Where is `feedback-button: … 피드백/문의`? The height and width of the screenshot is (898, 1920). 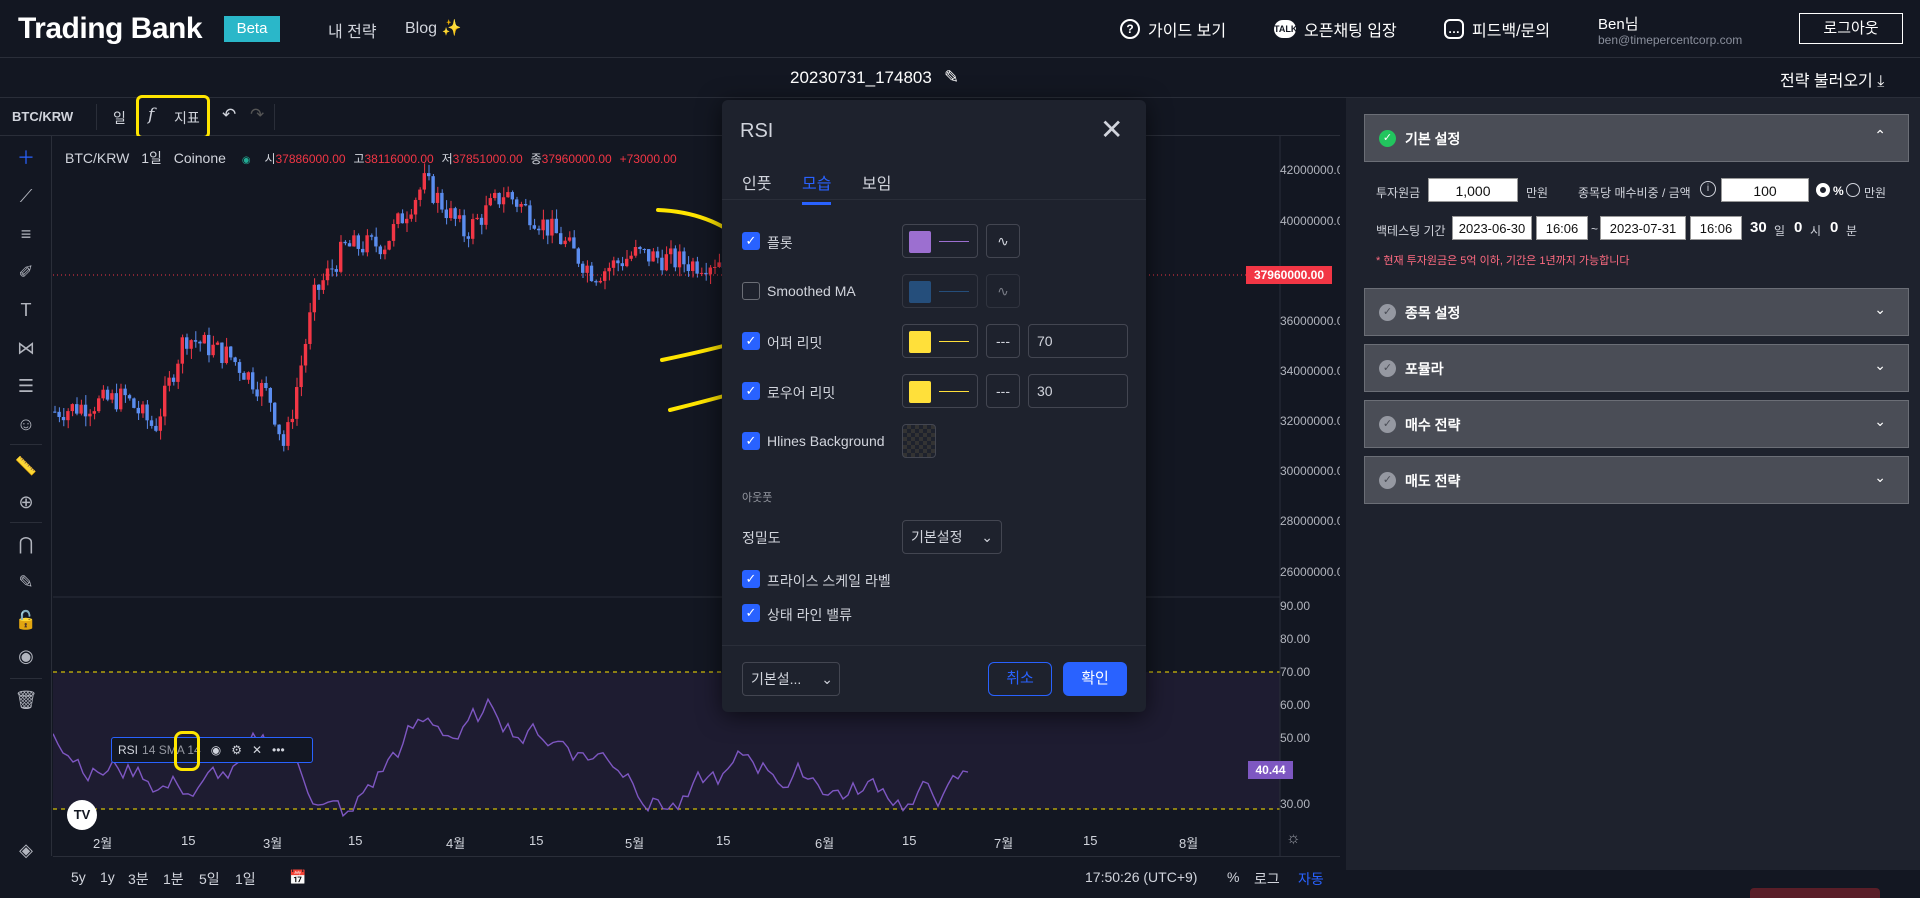
feedback-button: … 피드백/문의 is located at coordinates (1497, 29).